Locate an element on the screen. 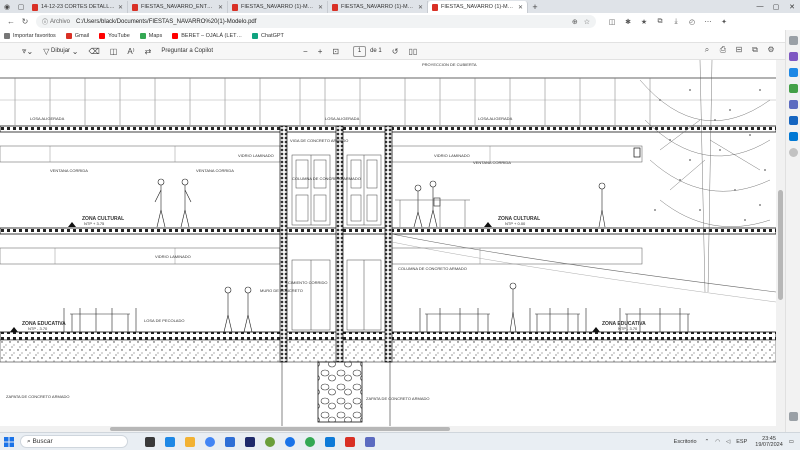 The image size is (800, 450). tab-actions-icon: ▢ is located at coordinates (21, 6).